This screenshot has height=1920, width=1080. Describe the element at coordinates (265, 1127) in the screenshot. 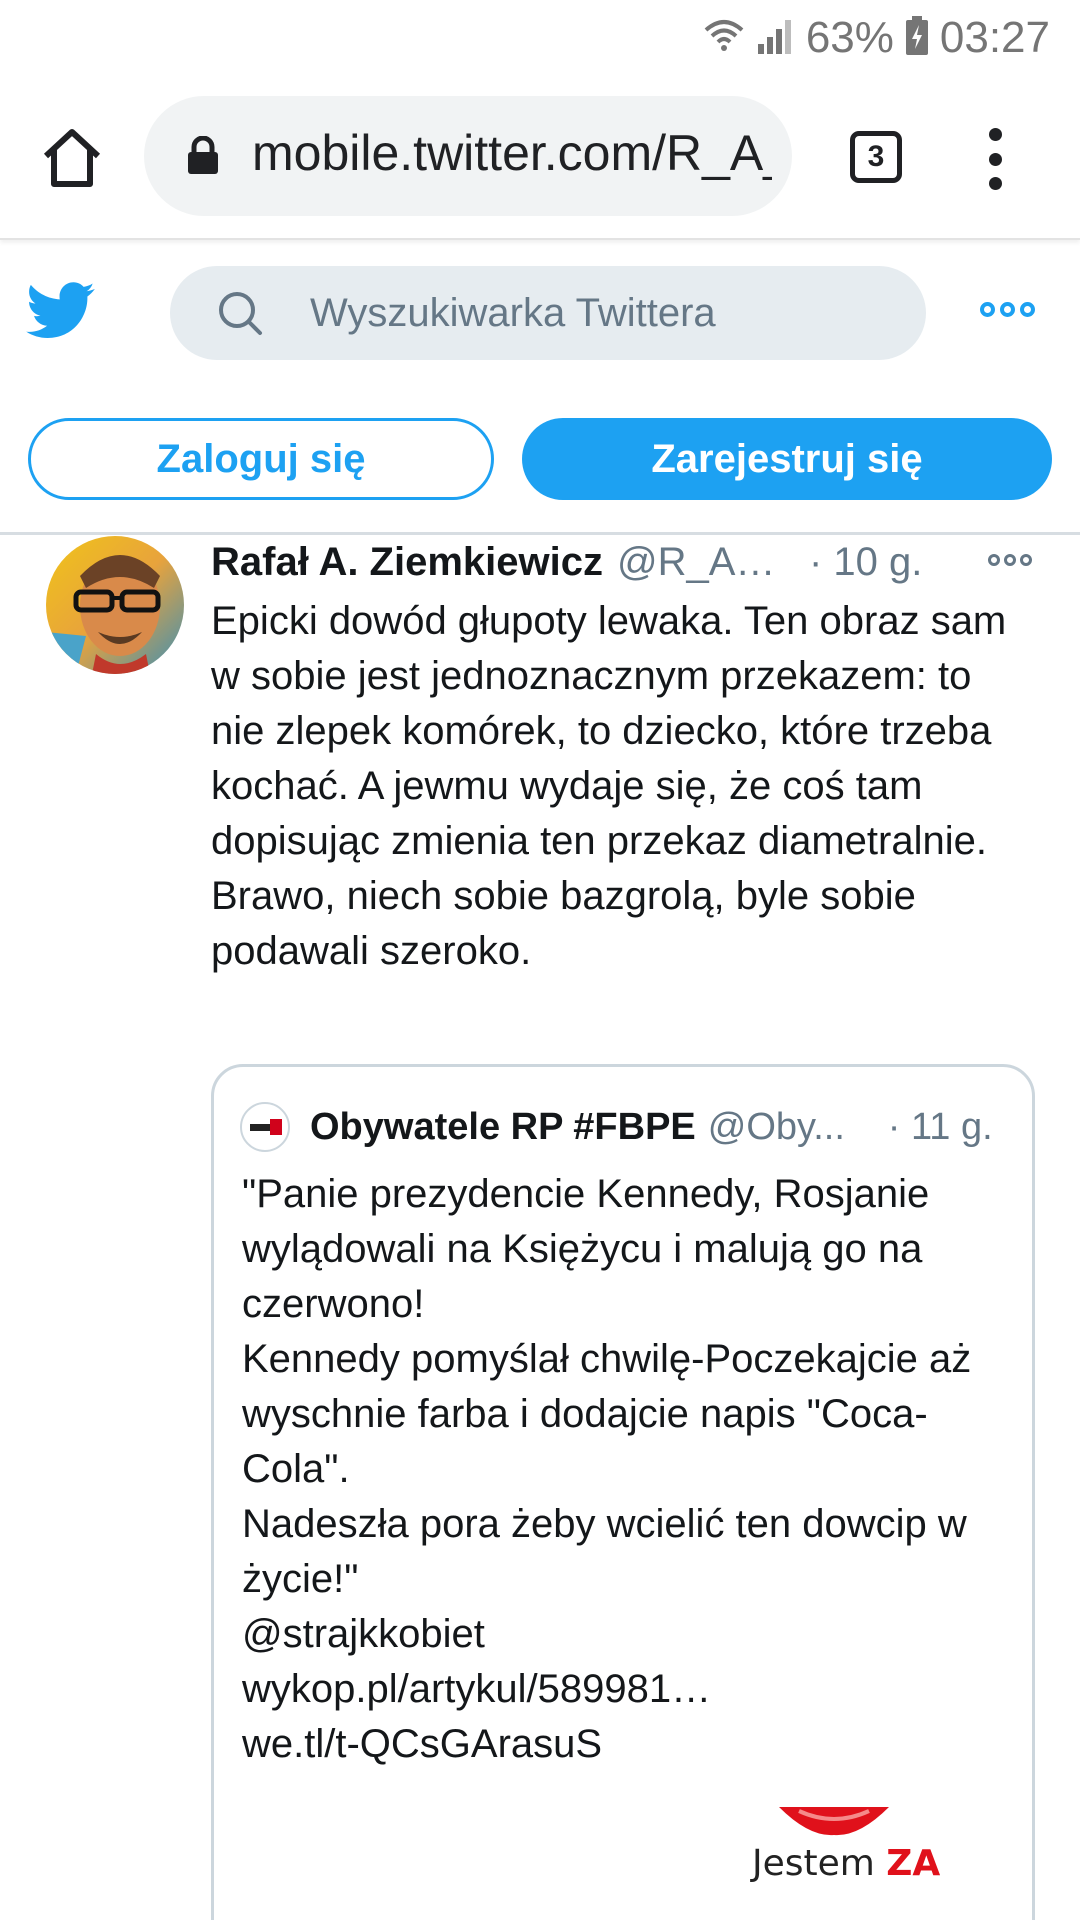

I see `quoted-avatar` at that location.